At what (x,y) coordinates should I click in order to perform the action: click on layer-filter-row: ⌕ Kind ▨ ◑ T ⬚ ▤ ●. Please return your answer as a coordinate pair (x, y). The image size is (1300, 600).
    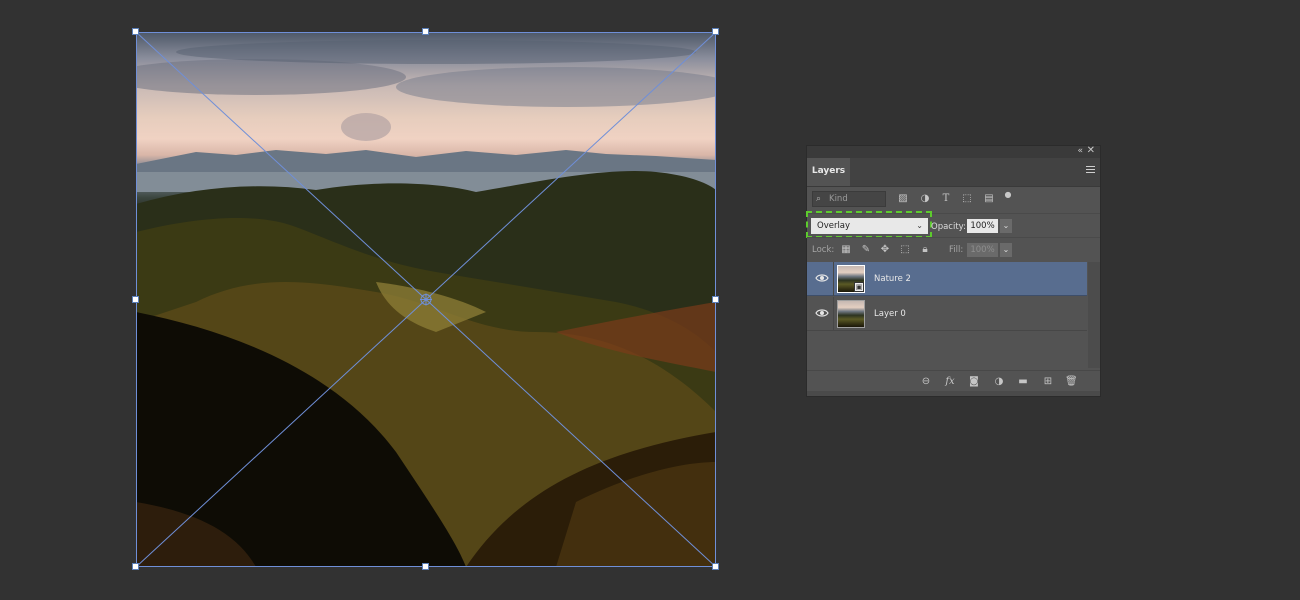
    Looking at the image, I should click on (953, 200).